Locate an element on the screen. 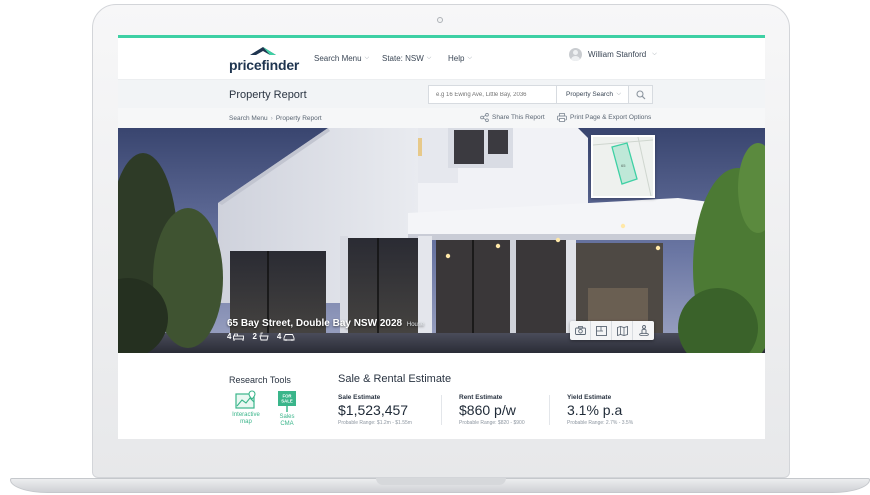 This screenshot has width=870, height=495. search-icon is located at coordinates (640, 94).